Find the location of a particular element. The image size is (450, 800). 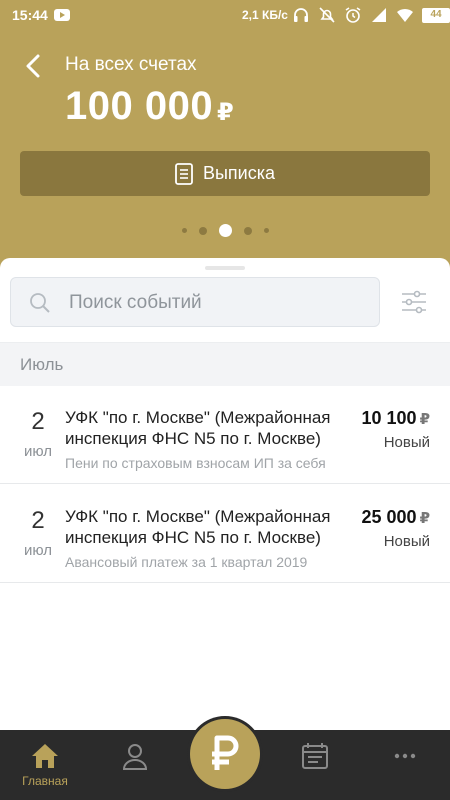

tab-home: Главная is located at coordinates (45, 765).